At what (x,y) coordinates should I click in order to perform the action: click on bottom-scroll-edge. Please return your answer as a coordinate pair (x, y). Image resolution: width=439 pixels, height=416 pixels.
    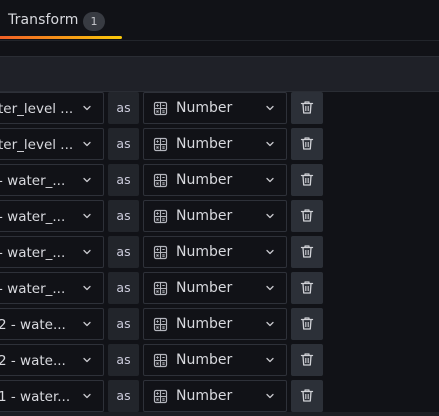
    Looking at the image, I should click on (219, 414).